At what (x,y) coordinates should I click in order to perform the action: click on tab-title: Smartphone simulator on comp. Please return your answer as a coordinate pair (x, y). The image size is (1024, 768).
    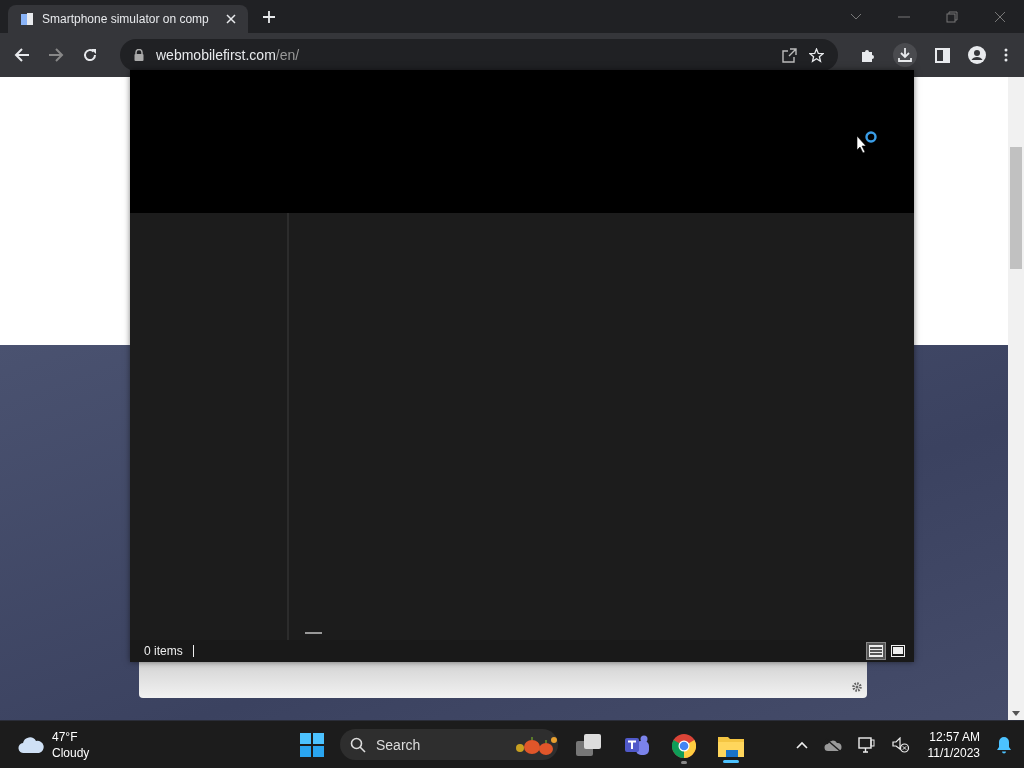
    Looking at the image, I should click on (126, 19).